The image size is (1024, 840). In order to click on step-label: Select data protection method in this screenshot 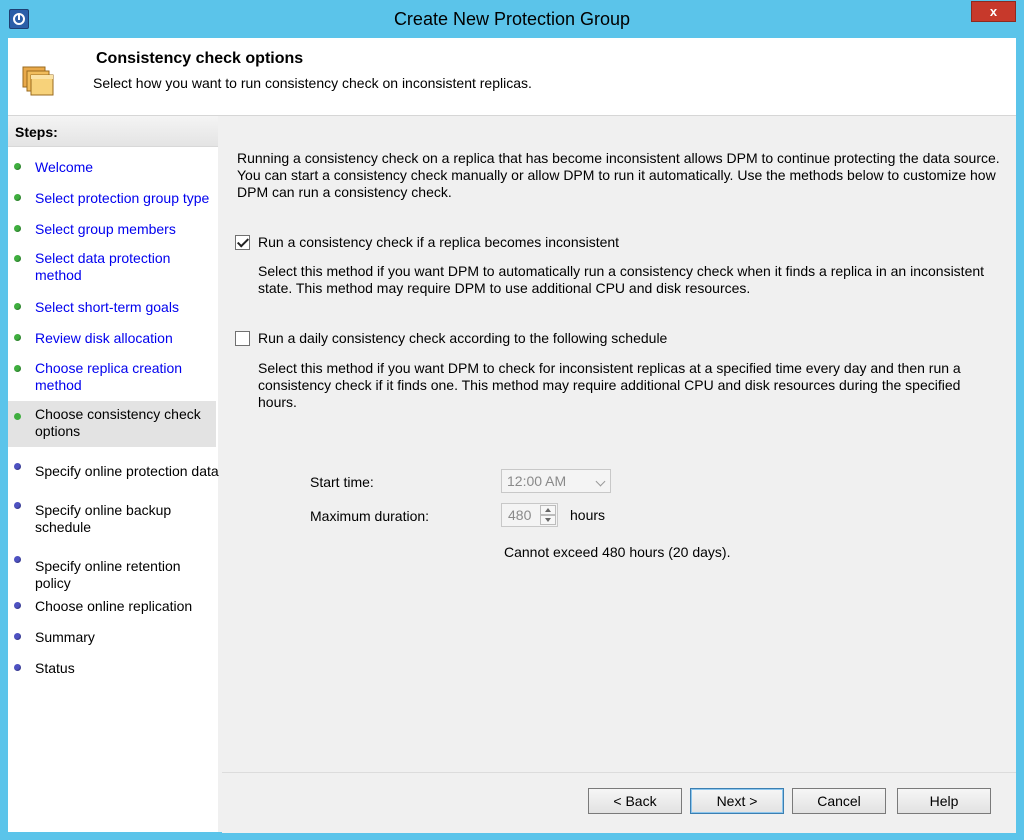, I will do `click(103, 266)`.